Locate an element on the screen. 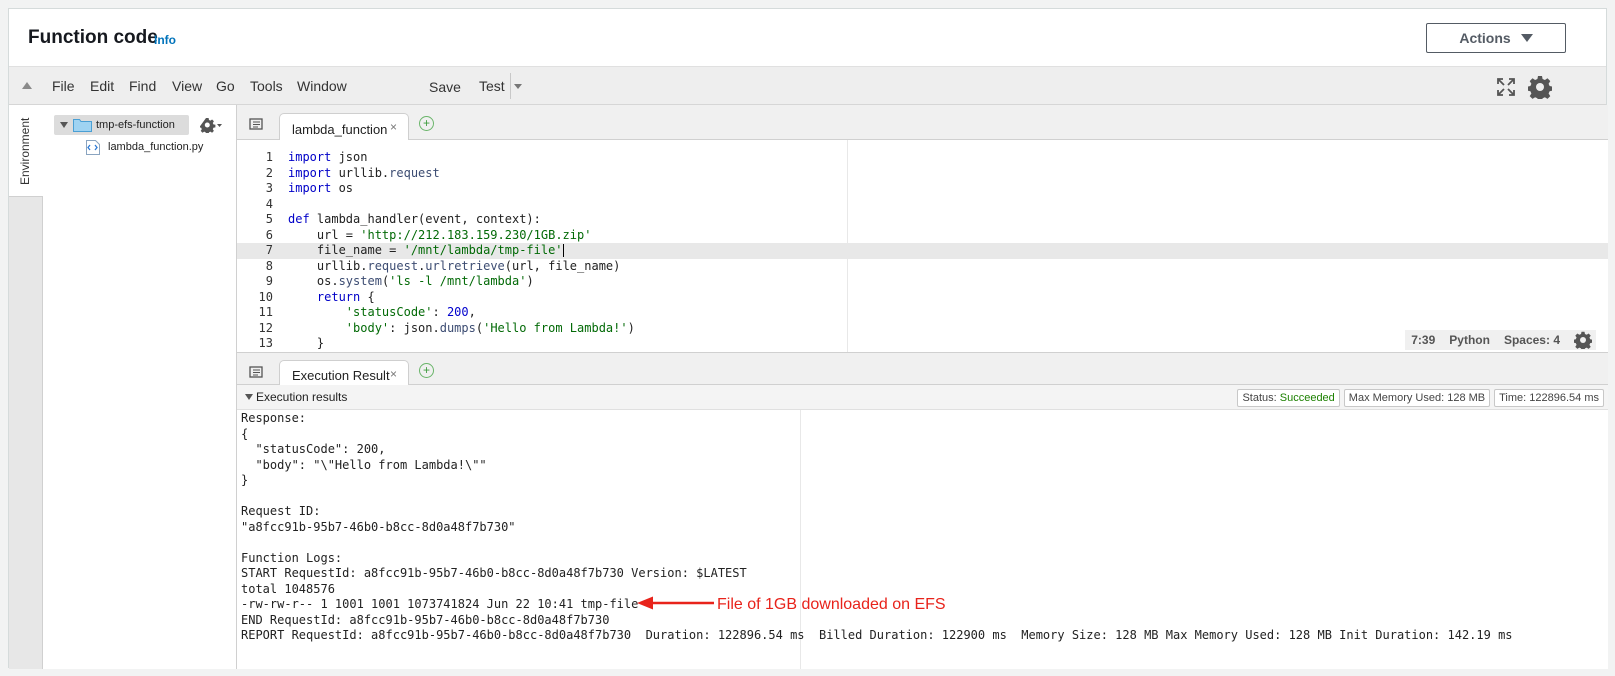 The image size is (1615, 676). tab-list-icon is located at coordinates (256, 124).